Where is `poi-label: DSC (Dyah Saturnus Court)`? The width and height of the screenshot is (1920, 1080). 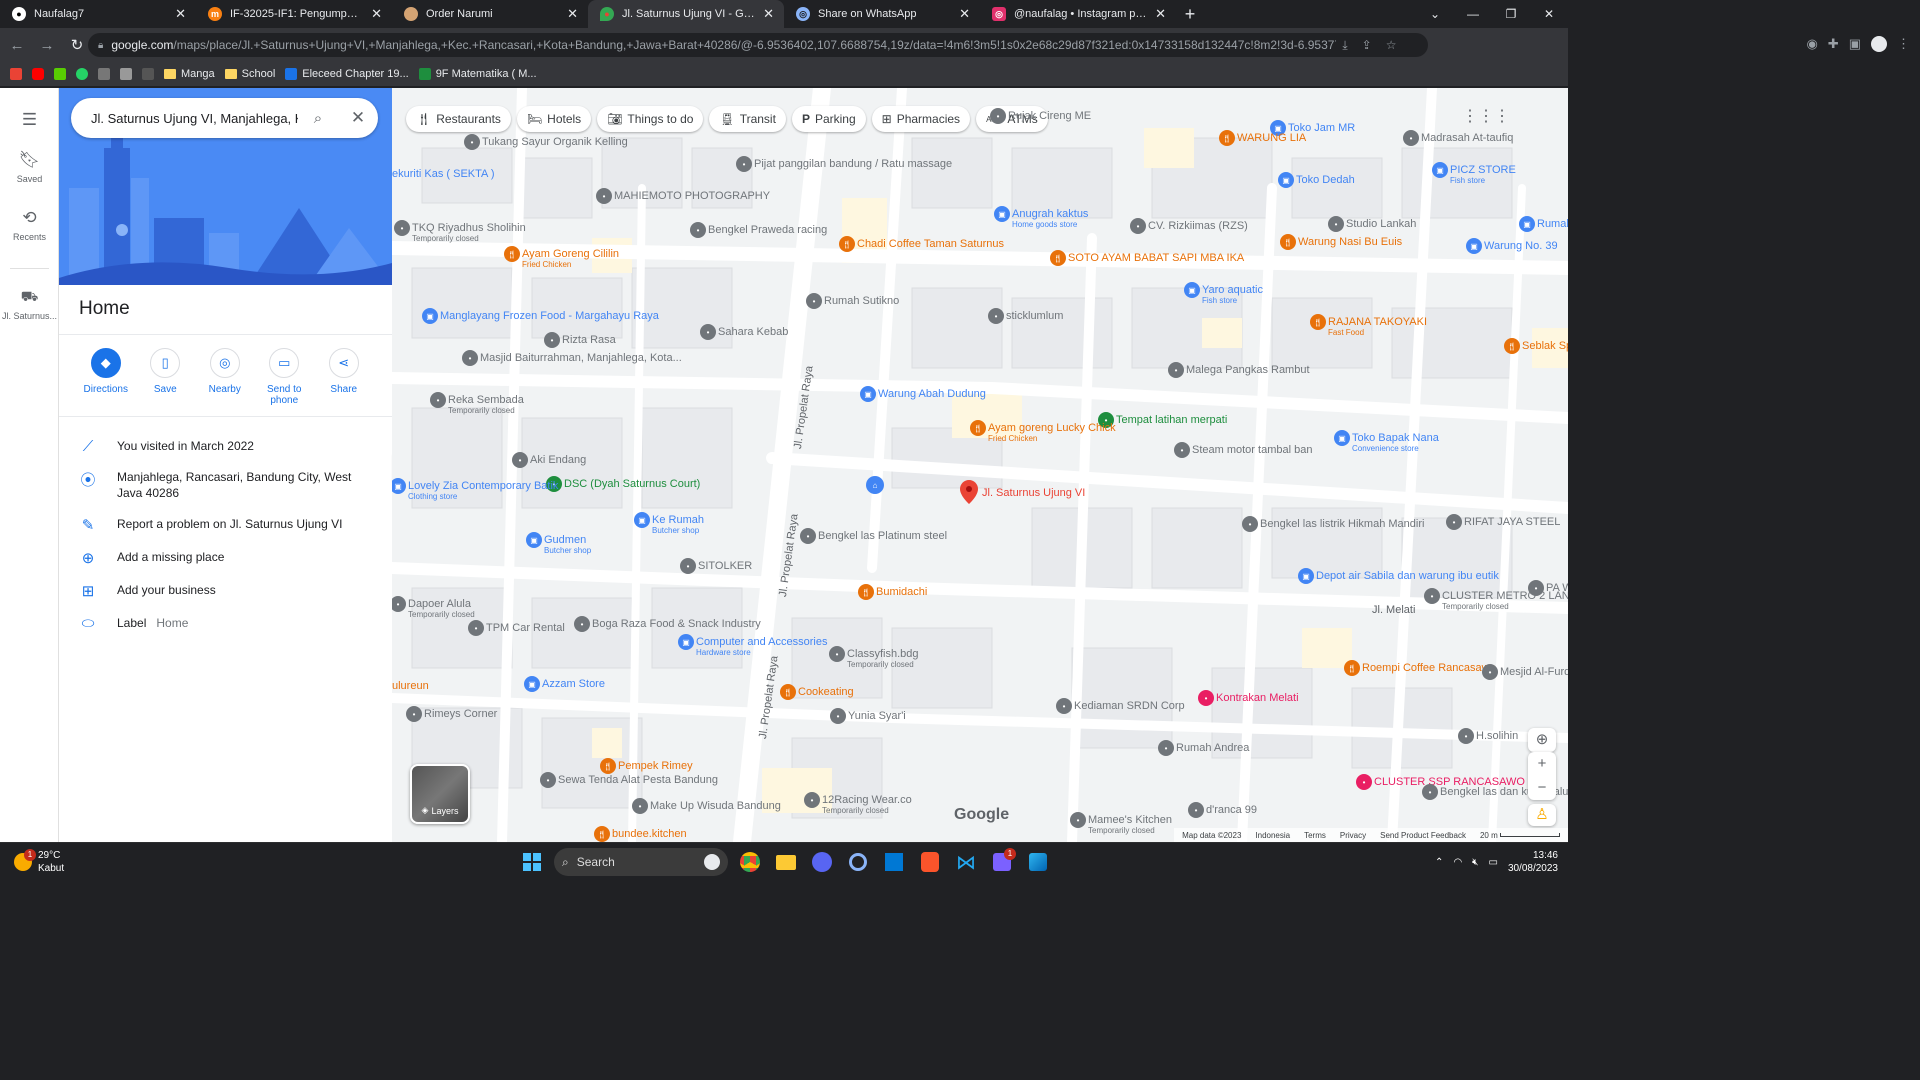 poi-label: DSC (Dyah Saturnus Court) is located at coordinates (632, 484).